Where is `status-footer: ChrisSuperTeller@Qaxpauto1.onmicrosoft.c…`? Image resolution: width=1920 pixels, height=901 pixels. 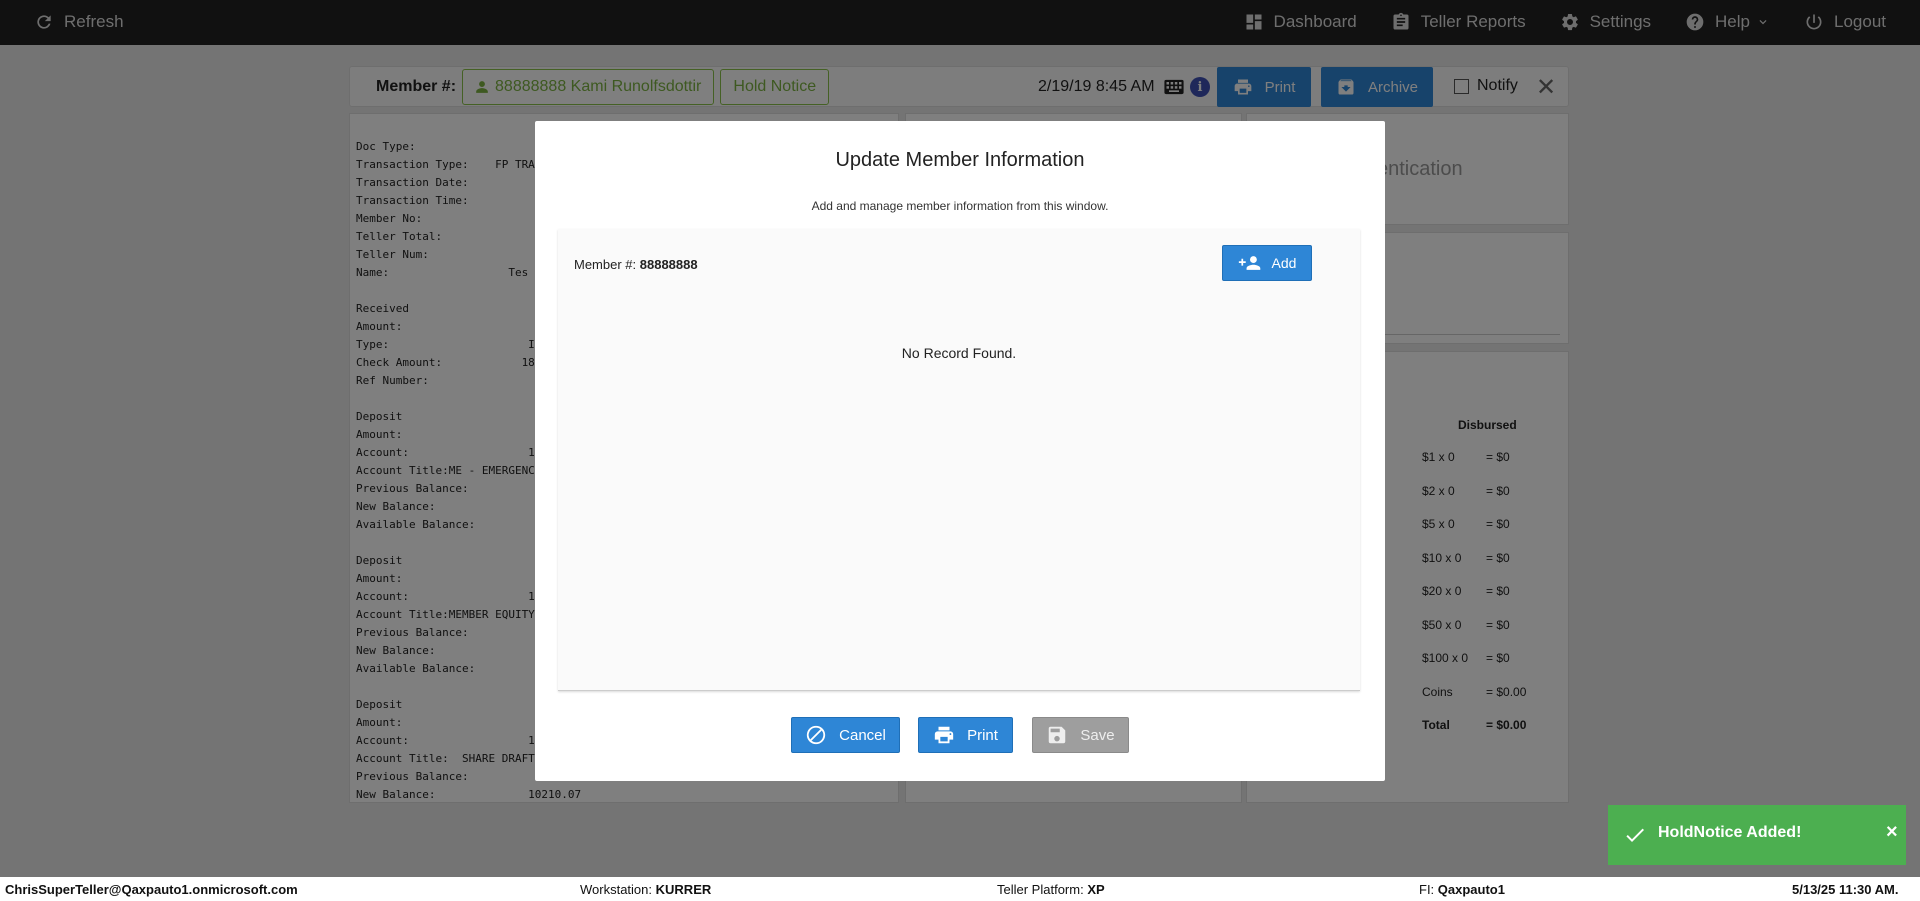 status-footer: ChrisSuperTeller@Qaxpauto1.onmicrosoft.c… is located at coordinates (960, 889).